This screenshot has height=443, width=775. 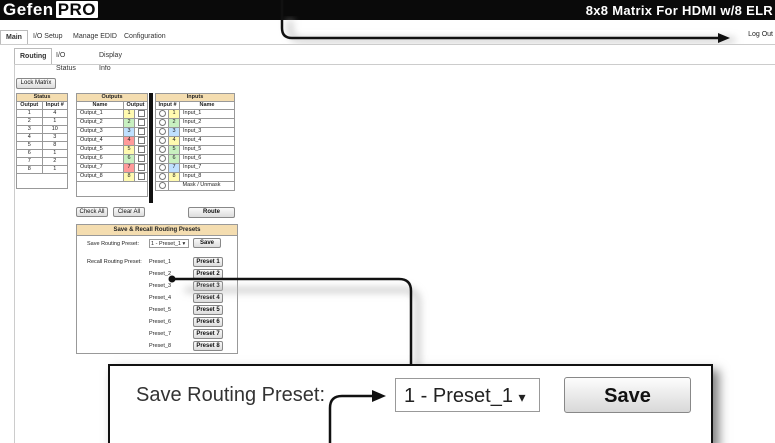 What do you see at coordinates (160, 322) in the screenshot?
I see `preset-name: Preset_6` at bounding box center [160, 322].